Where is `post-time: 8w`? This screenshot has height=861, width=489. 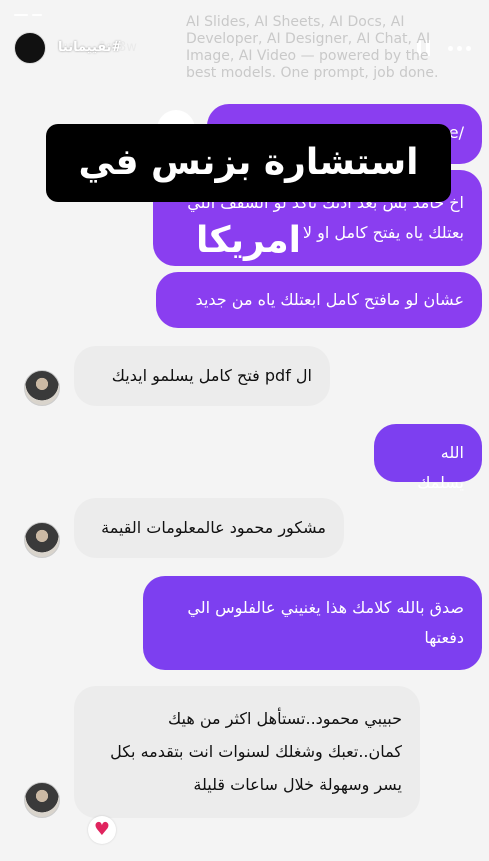 post-time: 8w is located at coordinates (127, 47).